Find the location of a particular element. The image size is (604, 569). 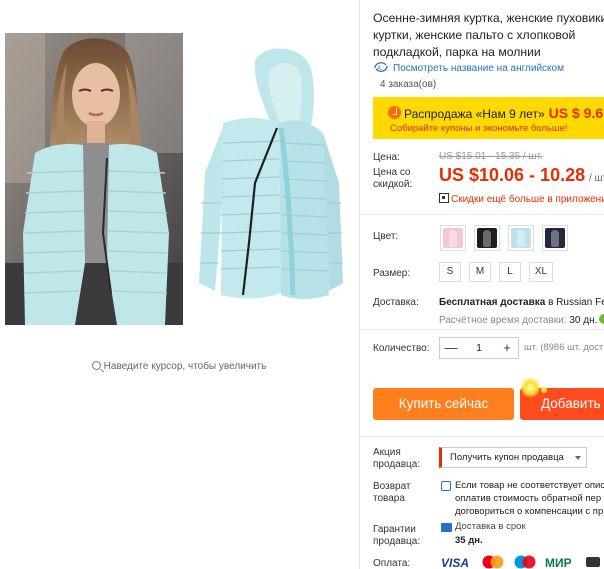

svg-text: МИР is located at coordinates (558, 562).